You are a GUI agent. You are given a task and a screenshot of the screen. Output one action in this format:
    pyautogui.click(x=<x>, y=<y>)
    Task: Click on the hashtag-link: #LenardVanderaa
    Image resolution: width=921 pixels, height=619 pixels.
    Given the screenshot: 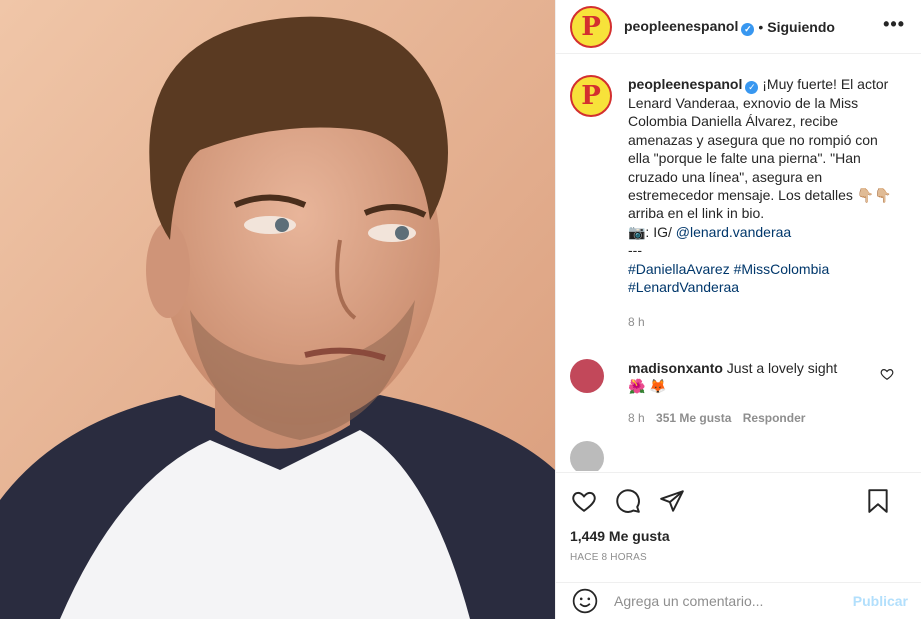 What is the action you would take?
    pyautogui.click(x=683, y=287)
    